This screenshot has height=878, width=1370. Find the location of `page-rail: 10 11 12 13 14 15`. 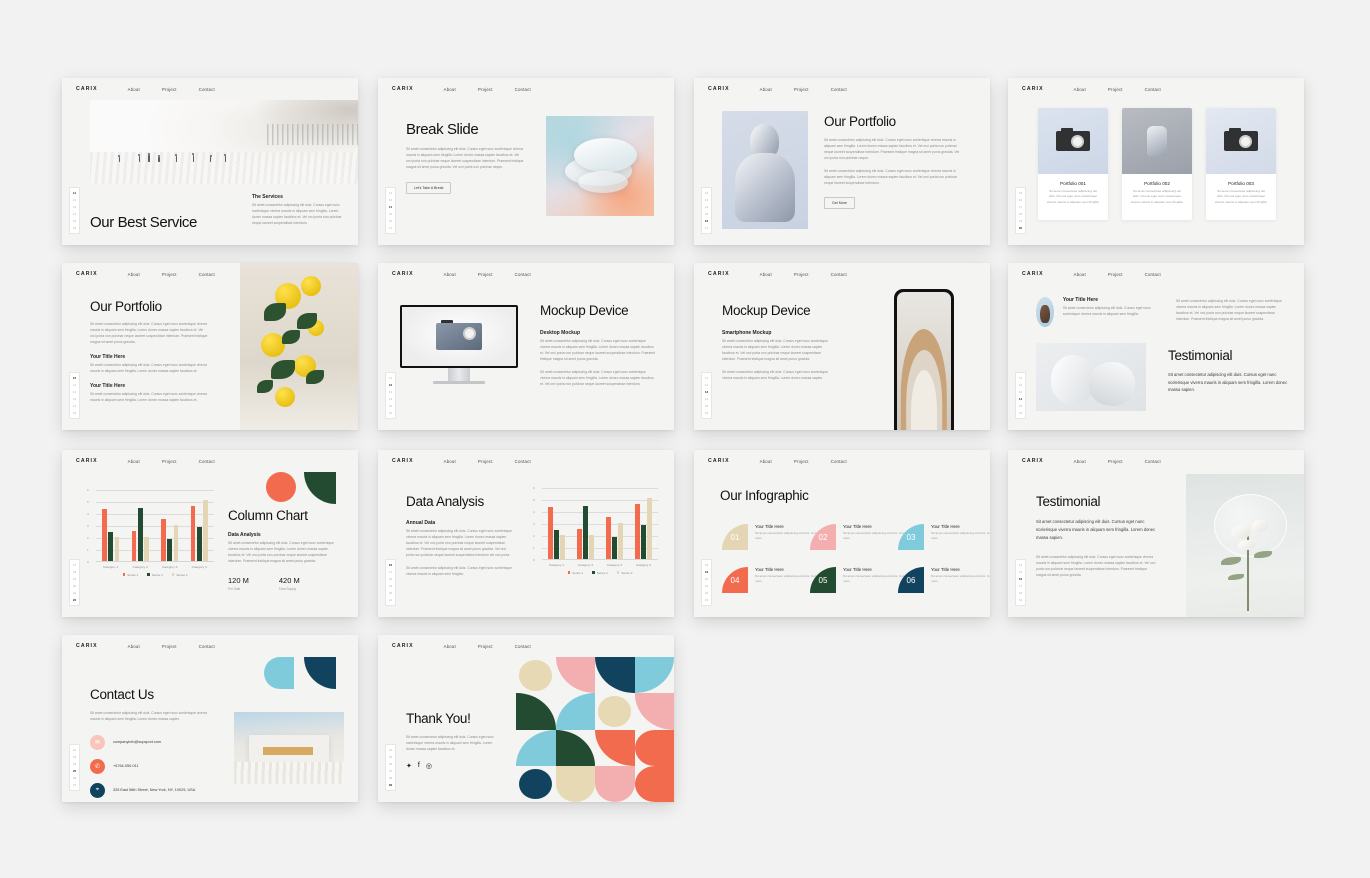

page-rail: 10 11 12 13 14 15 is located at coordinates (74, 395).